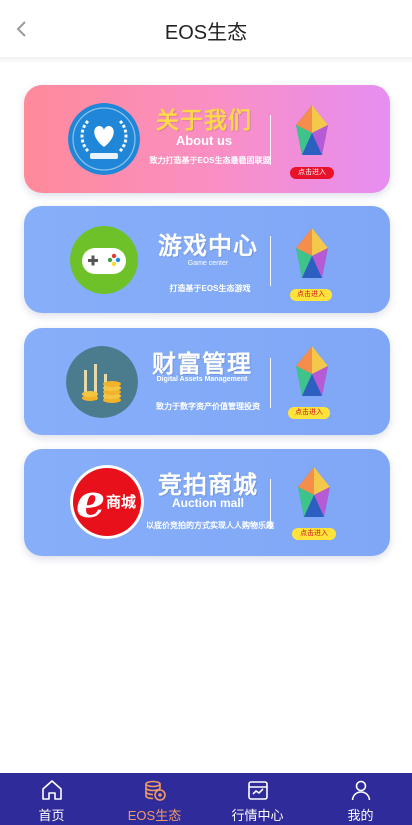  I want to click on tab-home: 首页, so click(51, 799).